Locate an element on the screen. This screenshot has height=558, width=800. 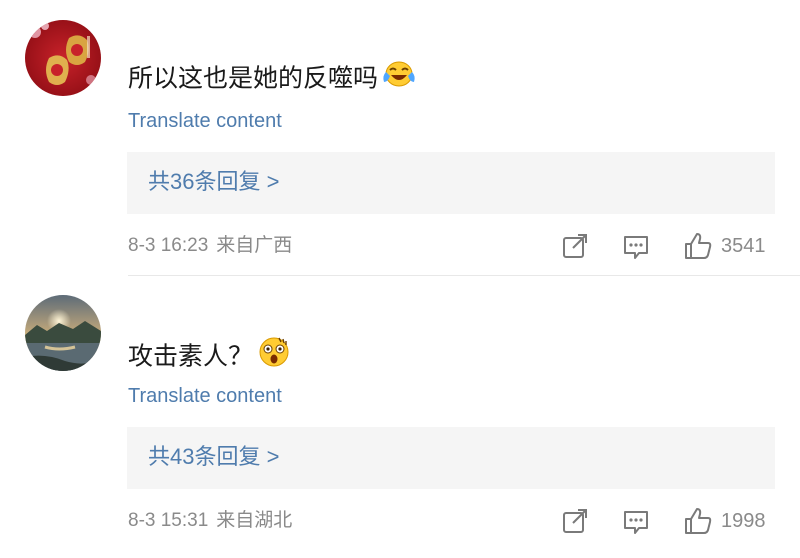
like-count: 3541 is located at coordinates (743, 246).